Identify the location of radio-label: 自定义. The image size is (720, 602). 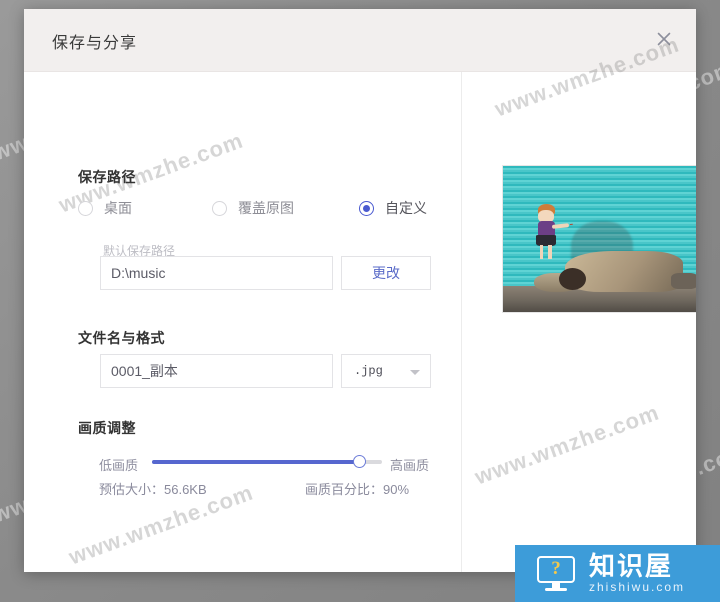
(406, 208).